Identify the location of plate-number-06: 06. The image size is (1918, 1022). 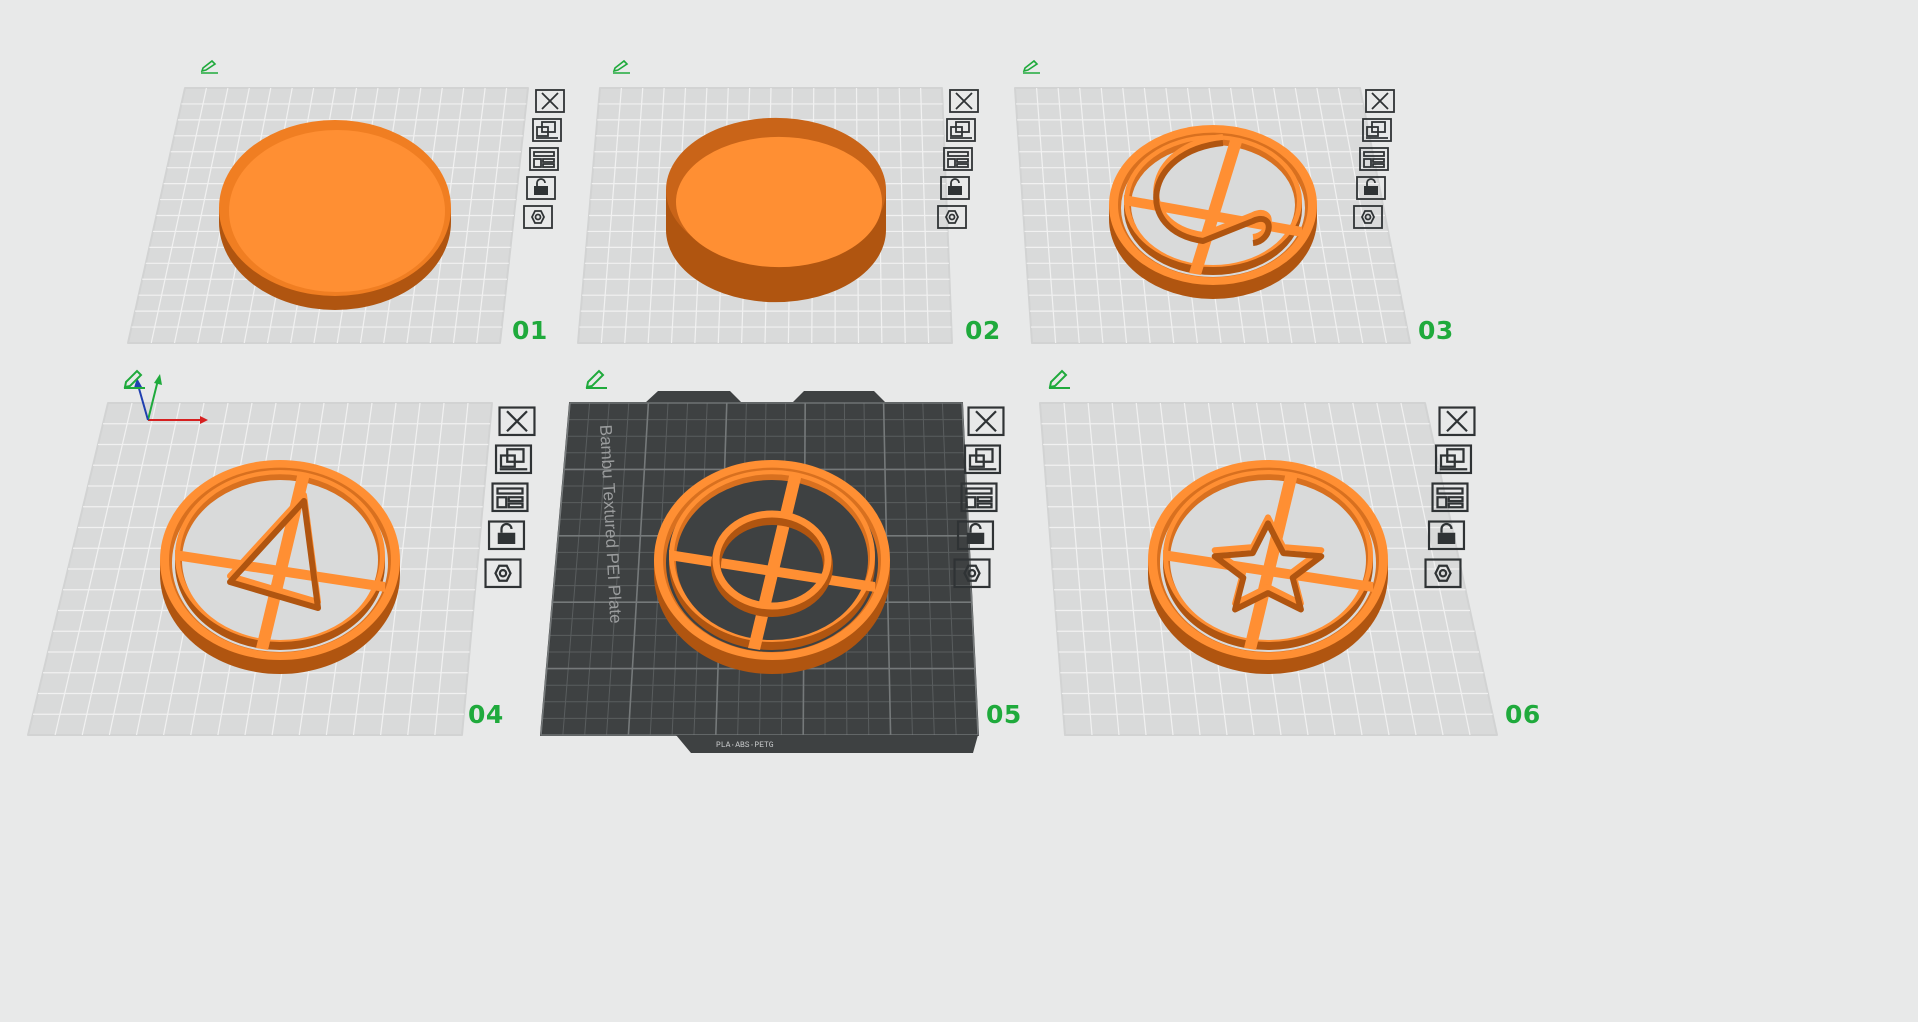
(1523, 714).